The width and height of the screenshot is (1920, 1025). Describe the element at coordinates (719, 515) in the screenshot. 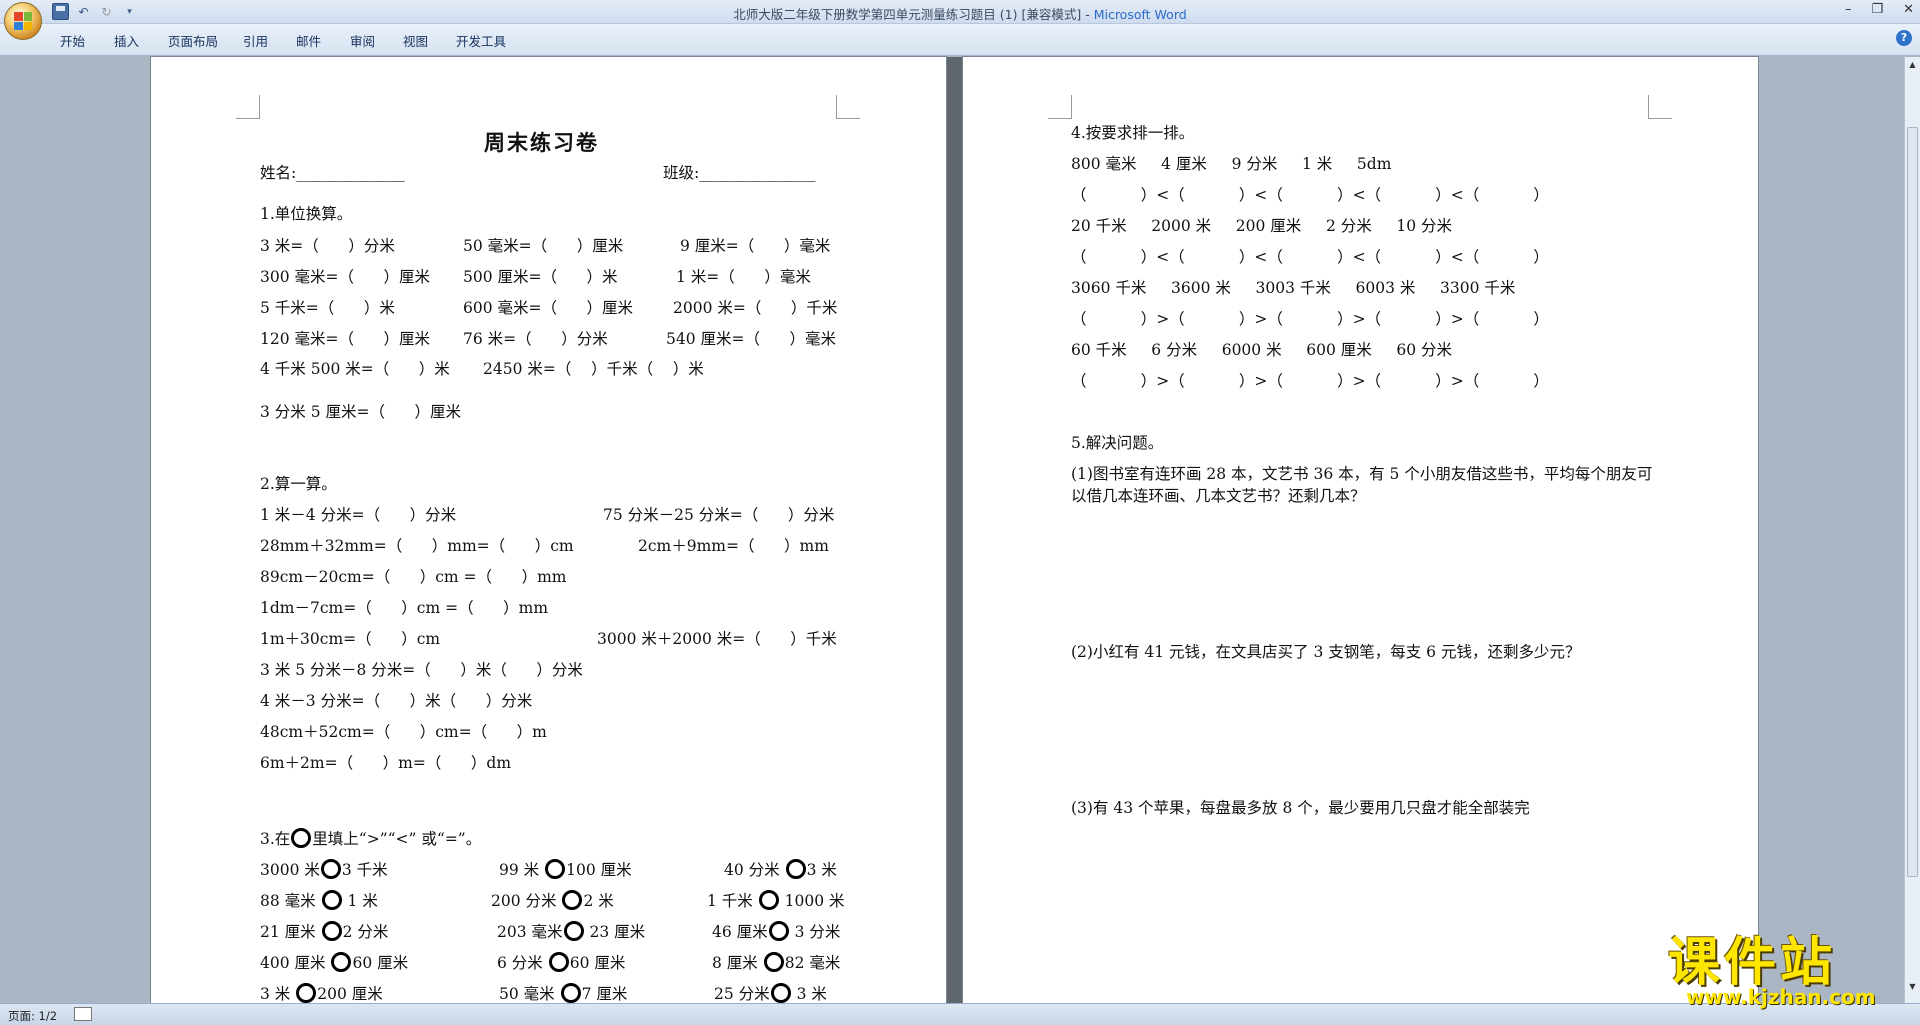

I see `exercise-item: 75 分米－25 分米=（ ）分米` at that location.